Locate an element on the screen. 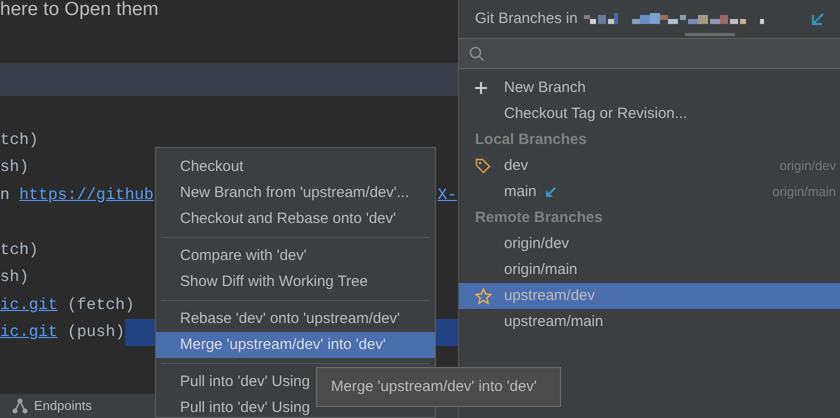 This screenshot has height=418, width=840. nodes-icon is located at coordinates (20, 406).